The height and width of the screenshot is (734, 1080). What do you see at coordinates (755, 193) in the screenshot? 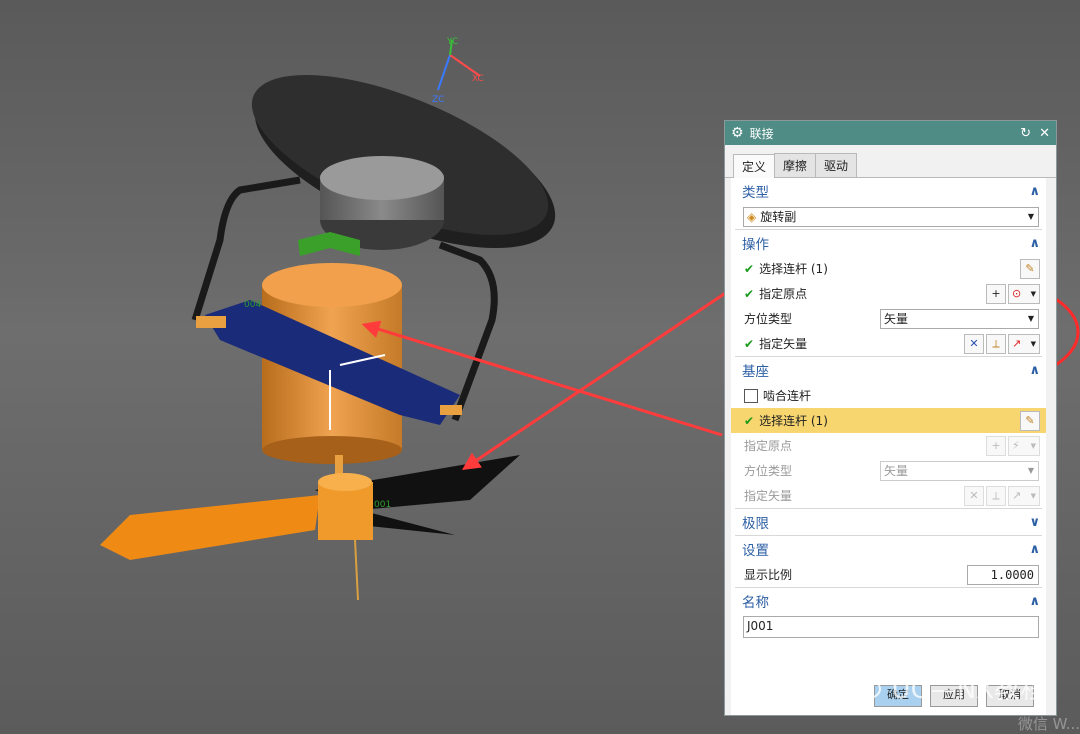
I see `section-type-title: 类型` at bounding box center [755, 193].